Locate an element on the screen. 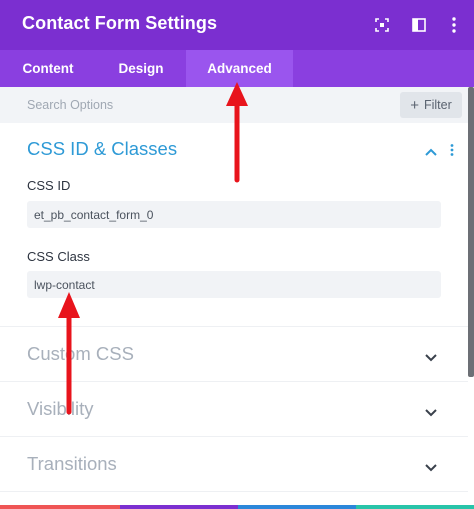  split-view-icon is located at coordinates (419, 25).